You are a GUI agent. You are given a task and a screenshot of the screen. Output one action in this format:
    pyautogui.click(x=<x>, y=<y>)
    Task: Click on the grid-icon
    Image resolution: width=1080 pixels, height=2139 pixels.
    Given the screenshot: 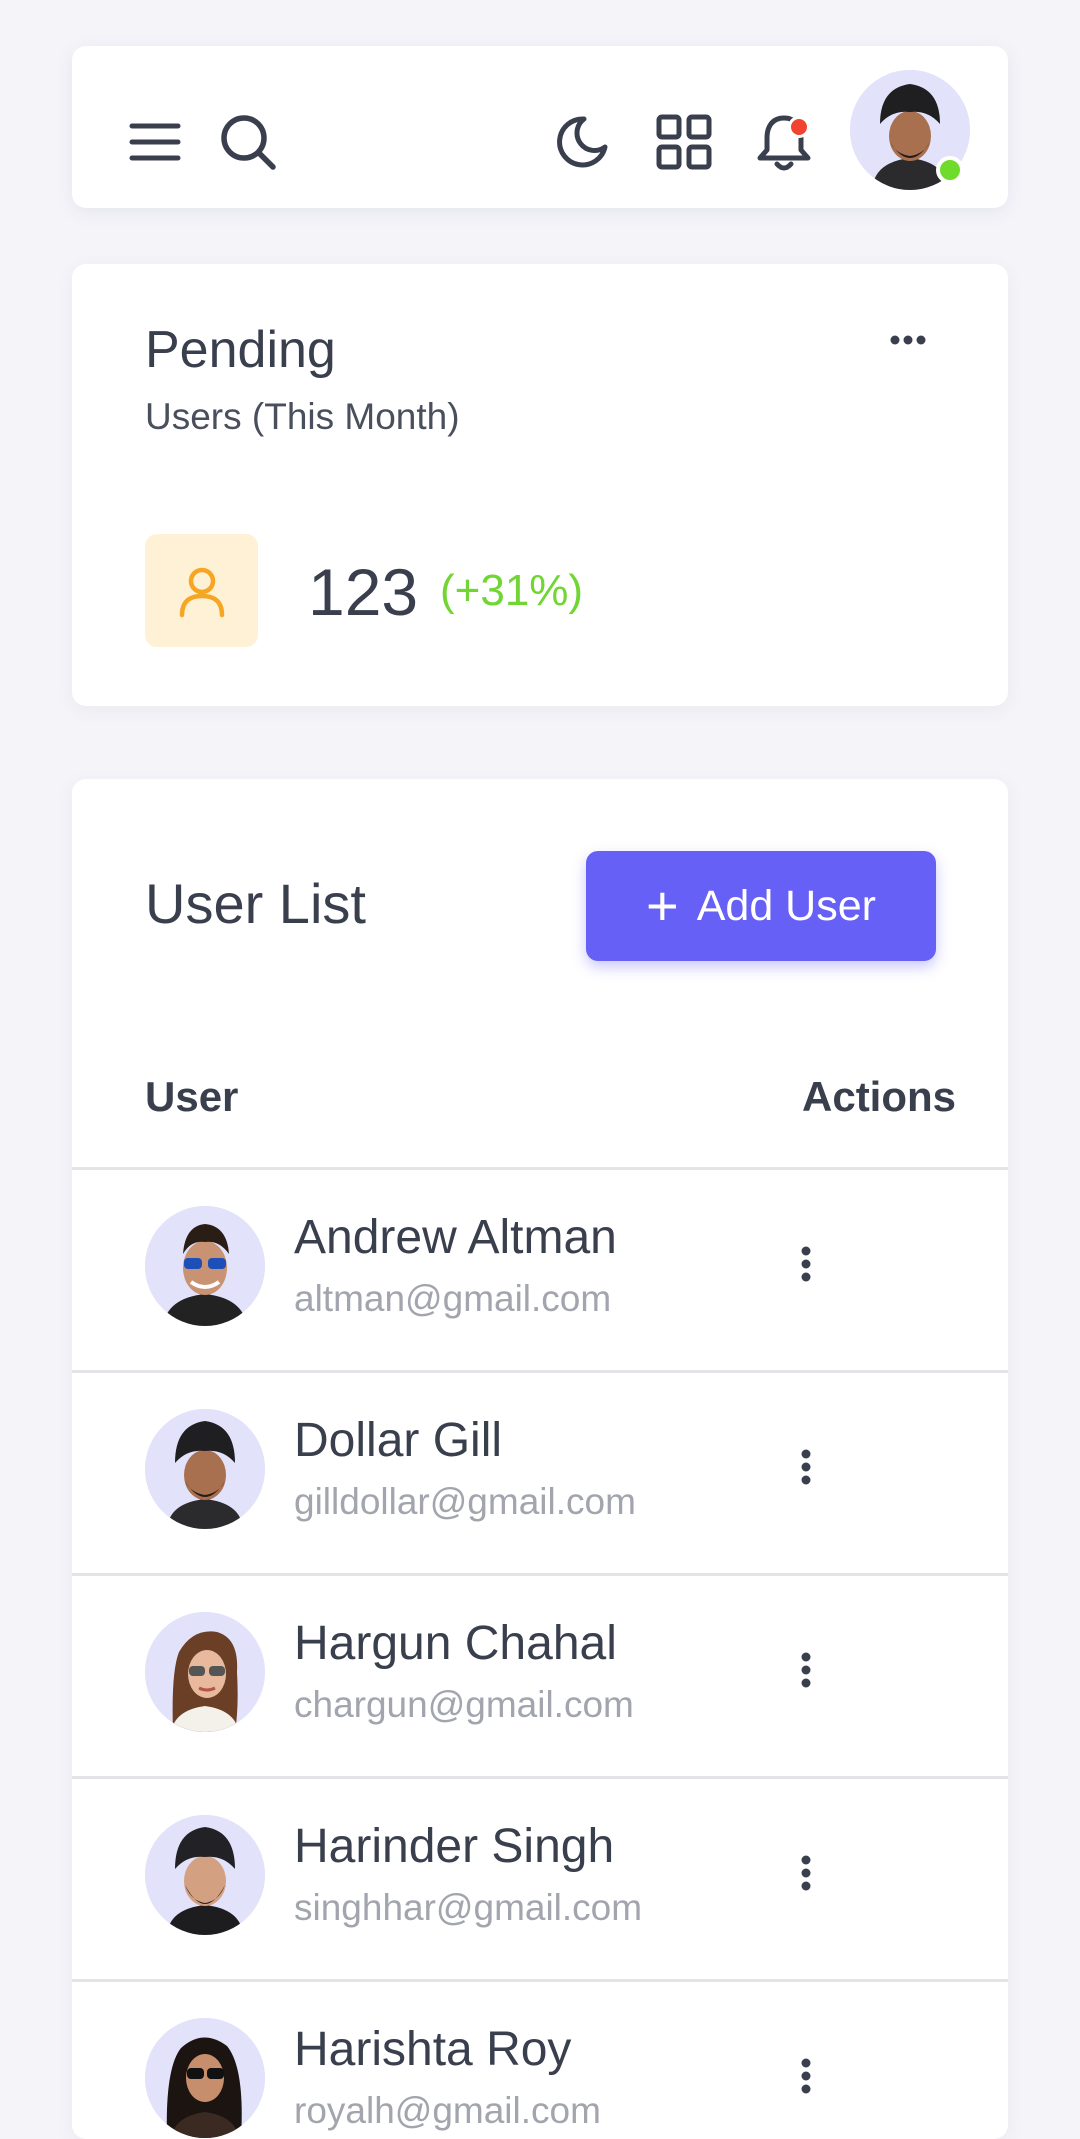 What is the action you would take?
    pyautogui.click(x=684, y=142)
    